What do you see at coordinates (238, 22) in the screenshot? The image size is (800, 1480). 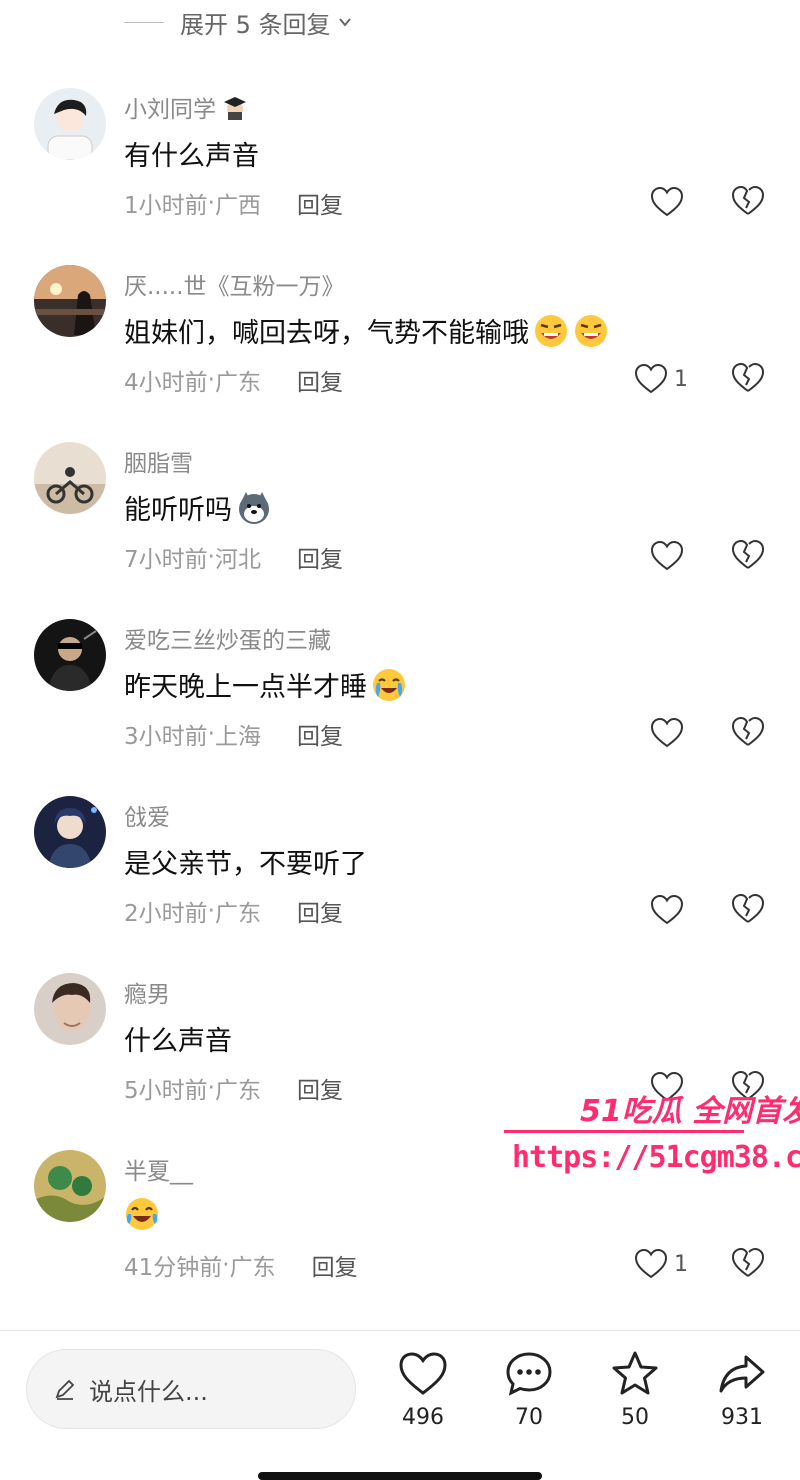 I see `expand-replies-button: 展开 5 条回复` at bounding box center [238, 22].